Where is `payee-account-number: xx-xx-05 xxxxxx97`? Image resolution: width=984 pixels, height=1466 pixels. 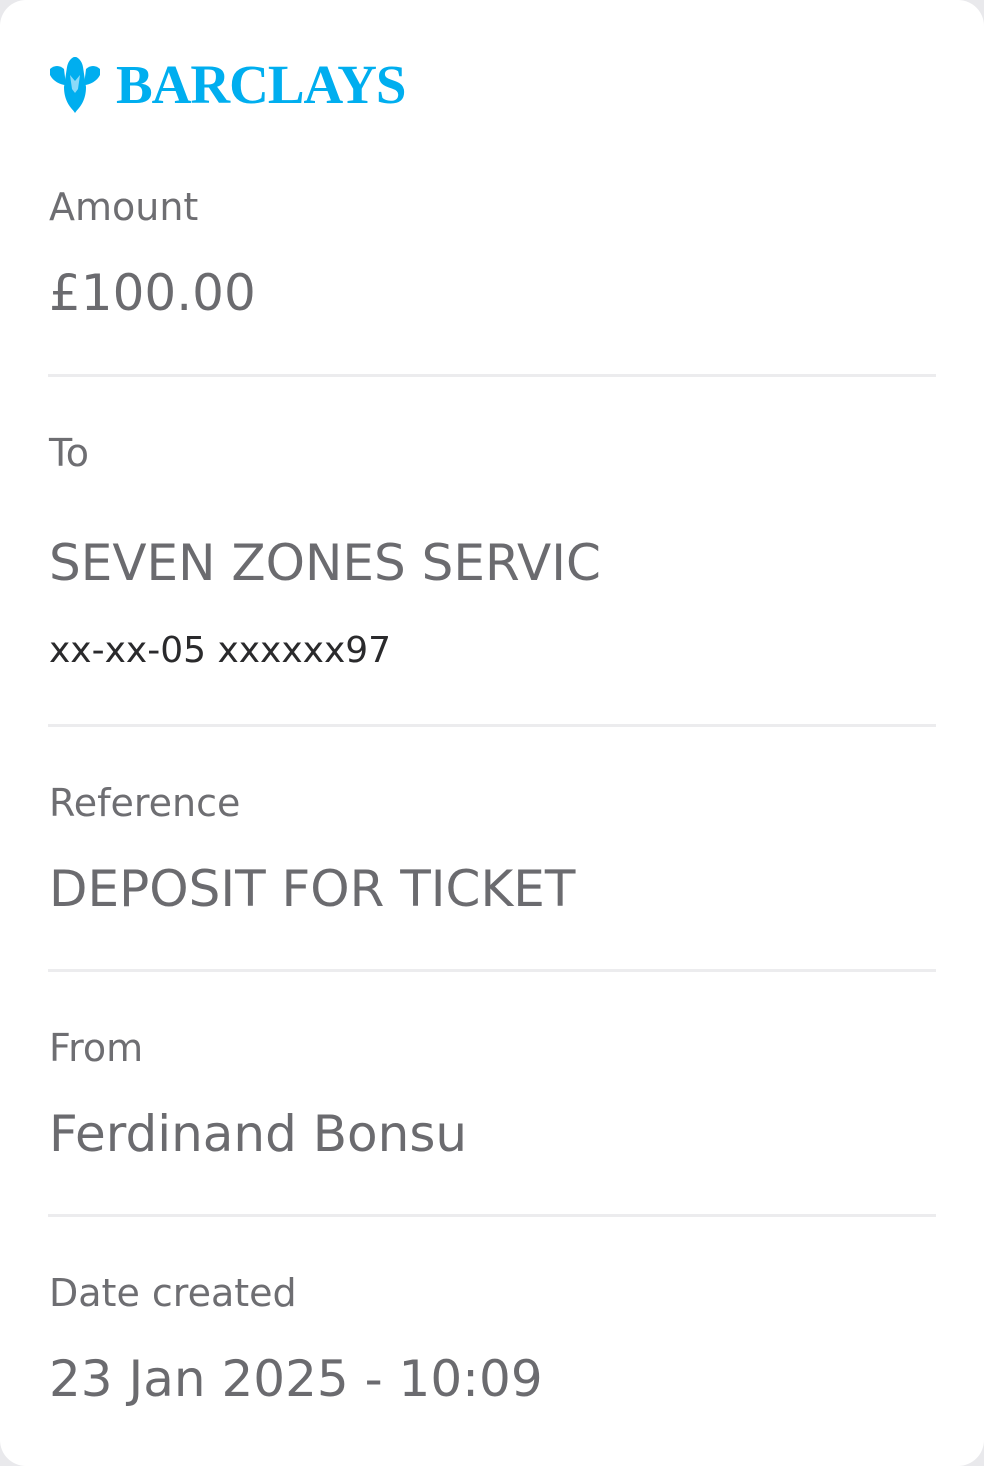 payee-account-number: xx-xx-05 xxxxxx97 is located at coordinates (220, 650).